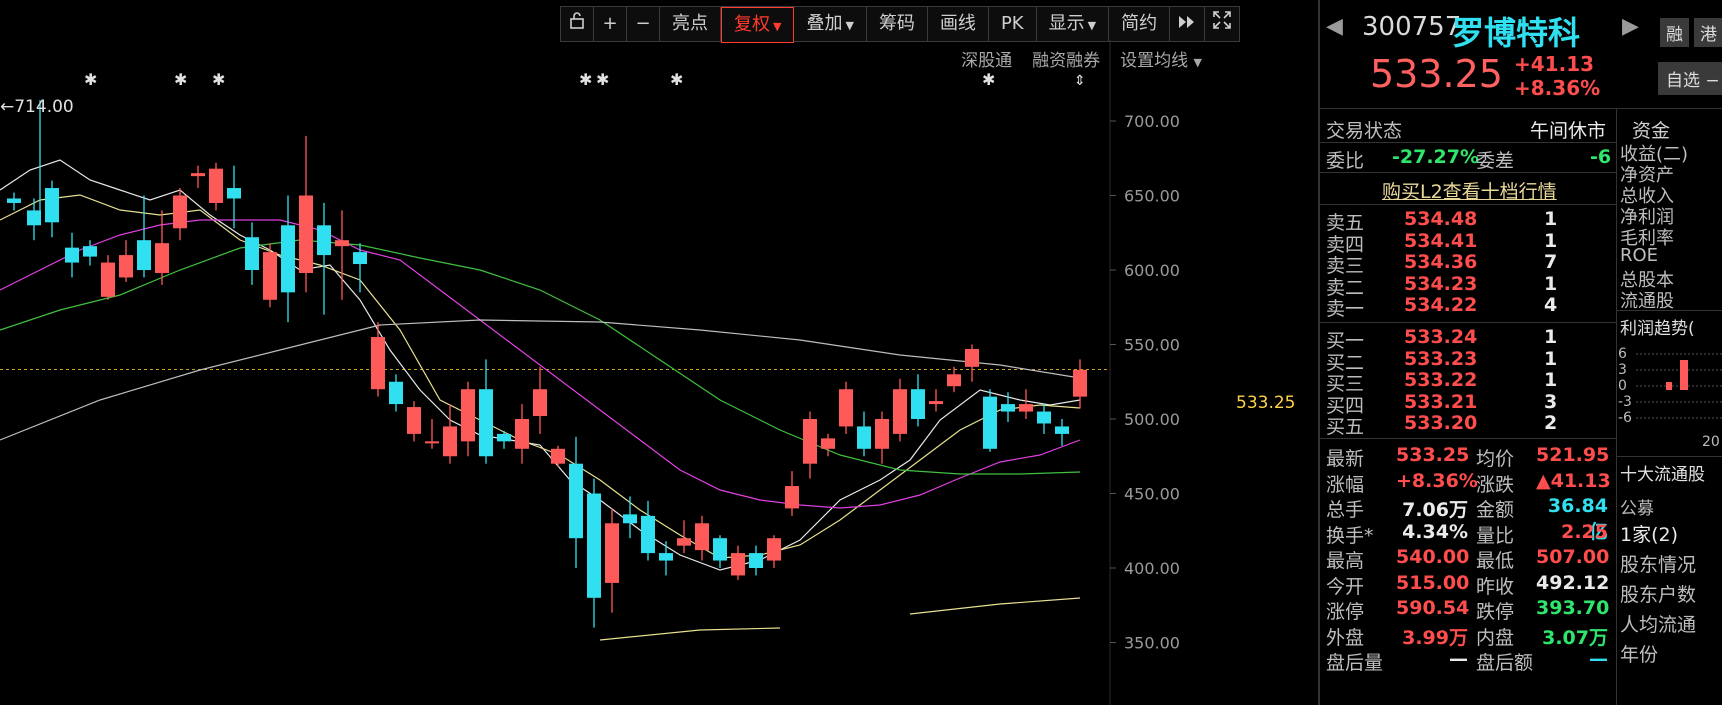 This screenshot has height=705, width=1722. Describe the element at coordinates (958, 24) in the screenshot. I see `draw-line-button: 画线` at that location.